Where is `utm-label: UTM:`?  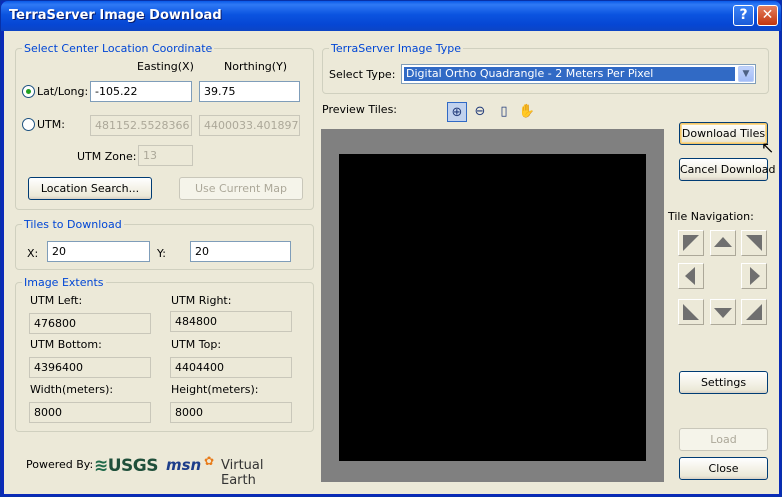 utm-label: UTM: is located at coordinates (51, 124).